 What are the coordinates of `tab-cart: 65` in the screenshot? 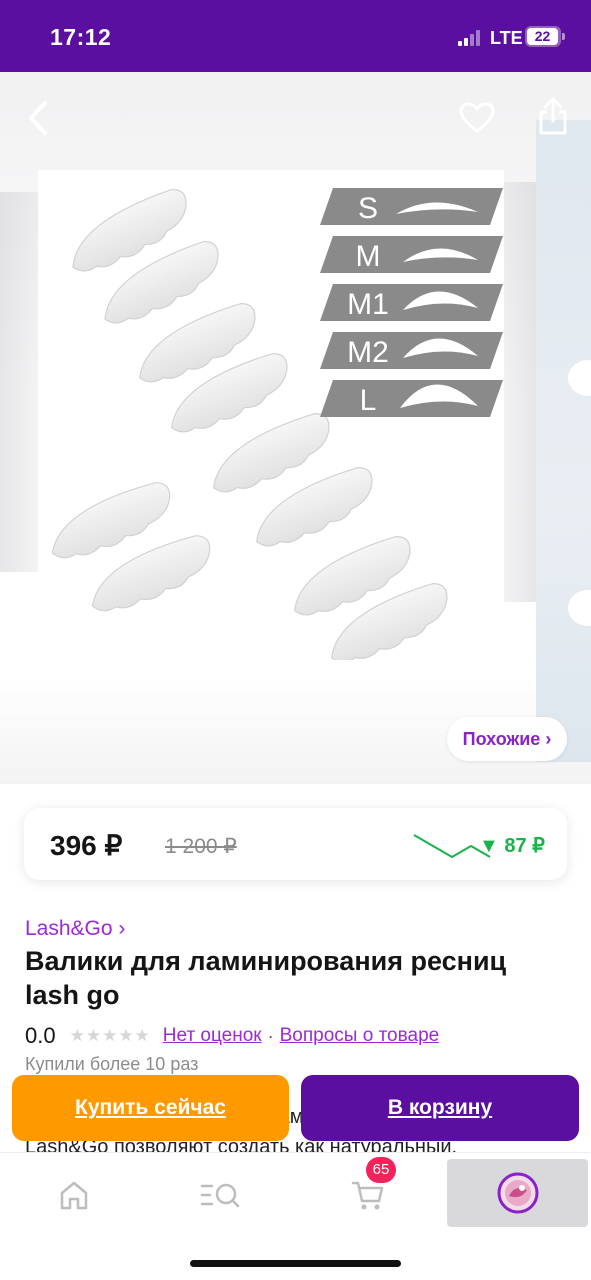 It's located at (368, 1191).